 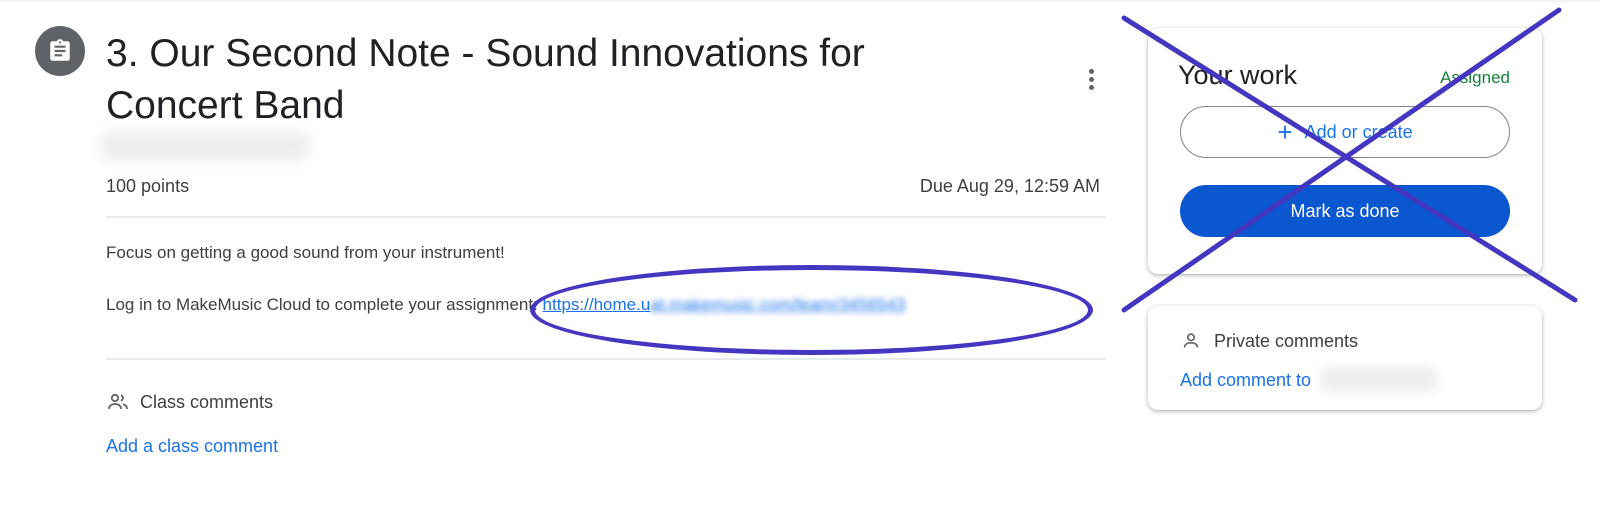 I want to click on assignment-icon, so click(x=60, y=51).